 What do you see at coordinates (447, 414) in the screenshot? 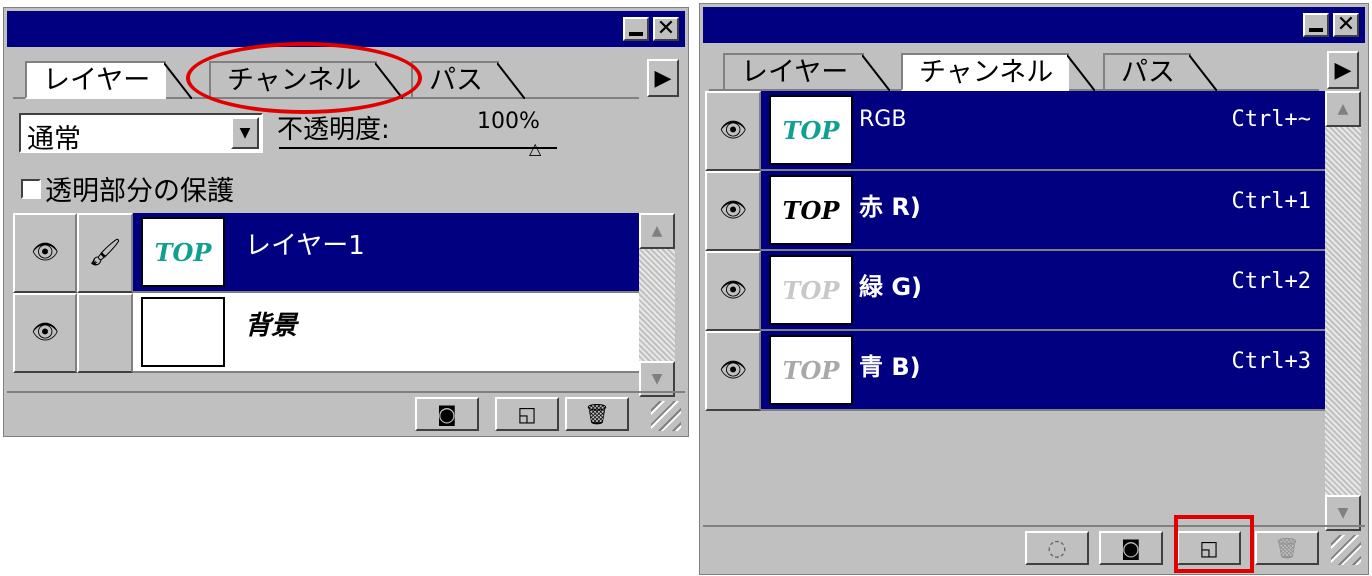
I see `add-mask-button: ◙` at bounding box center [447, 414].